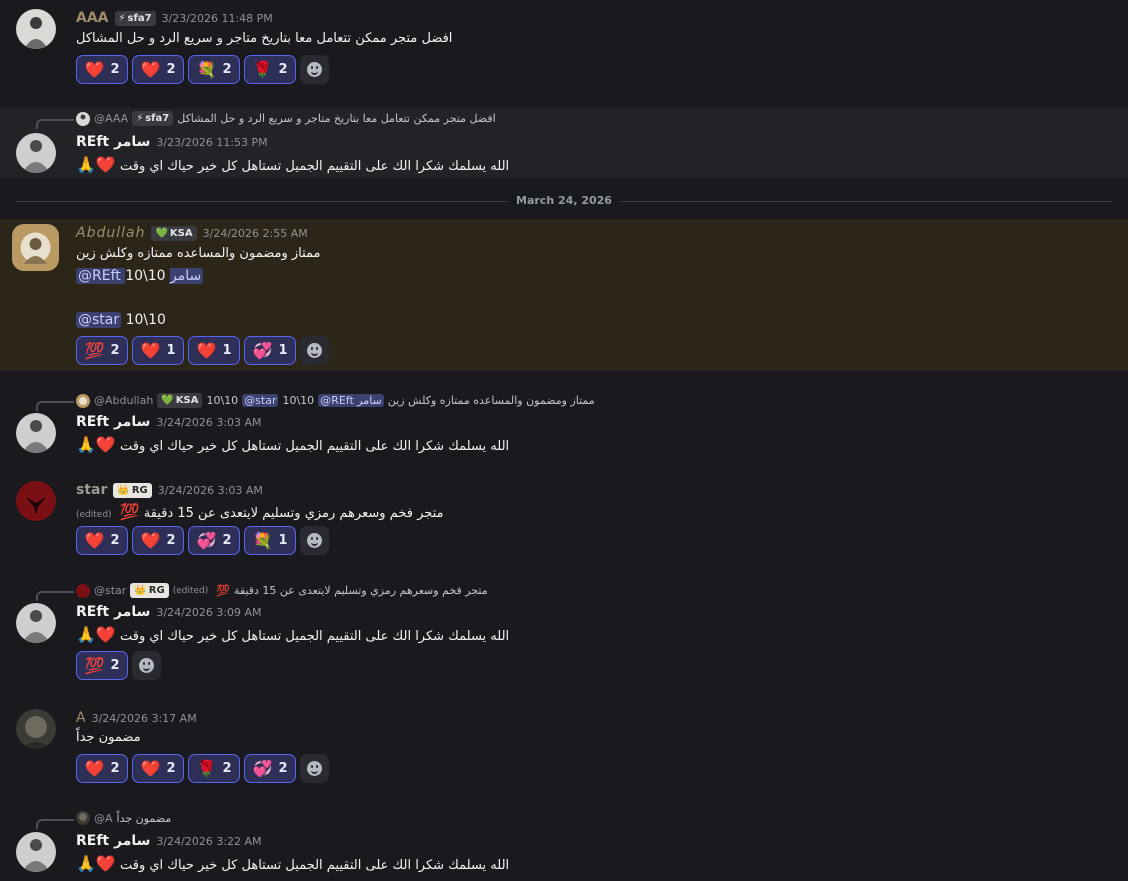 Image resolution: width=1128 pixels, height=881 pixels. Describe the element at coordinates (91, 490) in the screenshot. I see `username: star` at that location.